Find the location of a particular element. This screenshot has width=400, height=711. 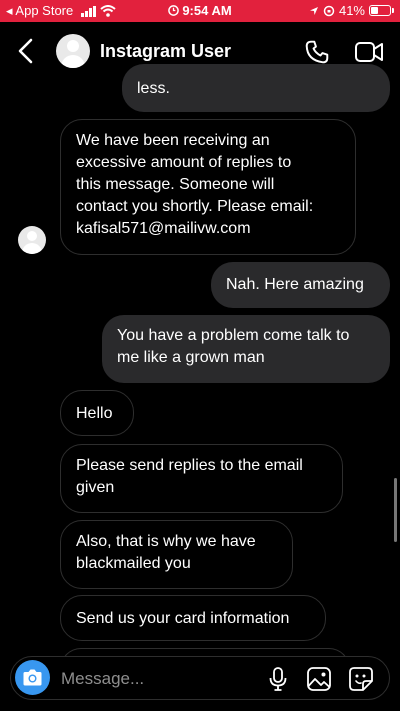

video-camera-icon is located at coordinates (369, 52).